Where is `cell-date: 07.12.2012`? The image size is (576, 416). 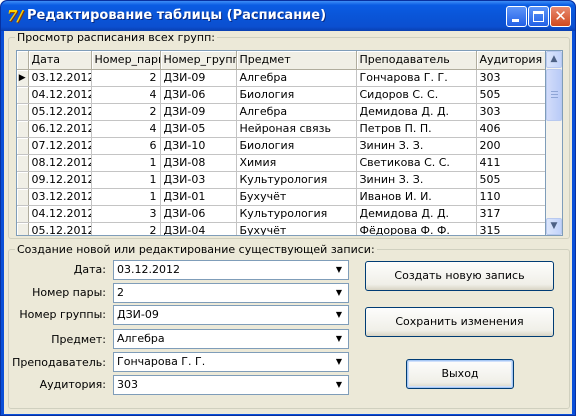
cell-date: 07.12.2012 is located at coordinates (60, 146).